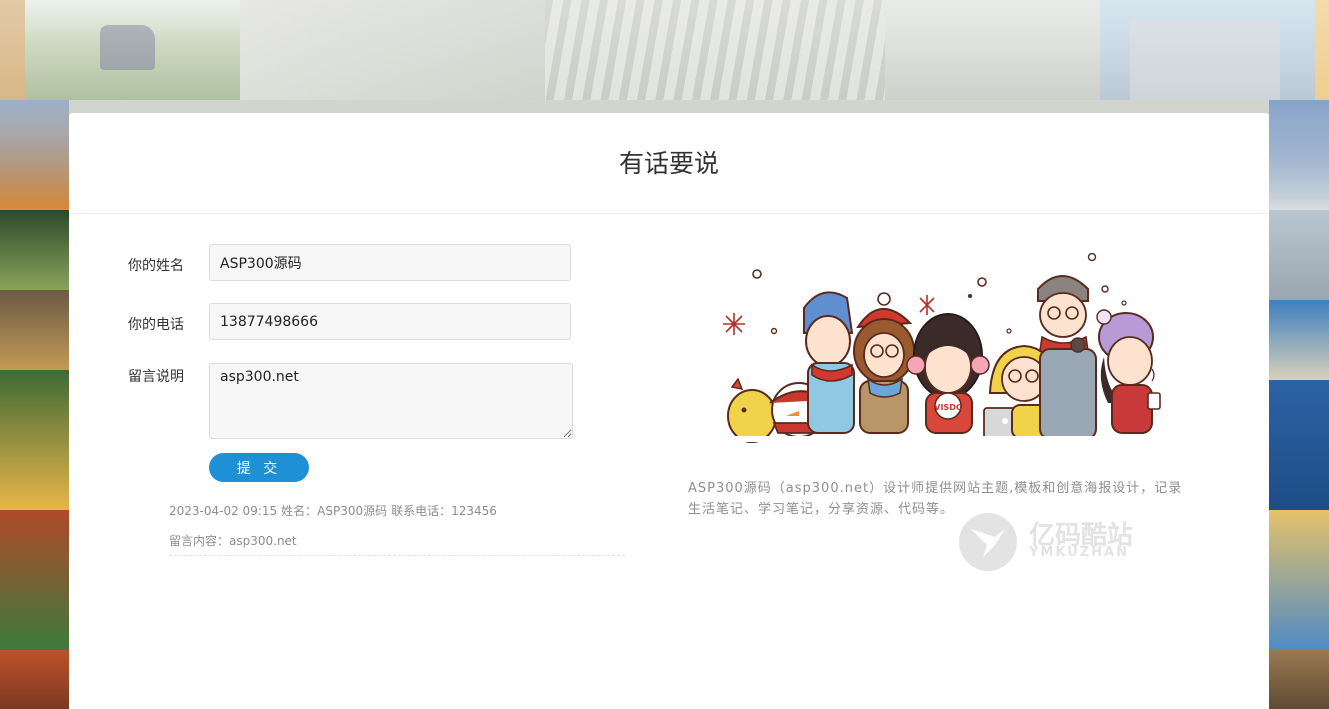  What do you see at coordinates (156, 325) in the screenshot?
I see `phone-label: 你的电话` at bounding box center [156, 325].